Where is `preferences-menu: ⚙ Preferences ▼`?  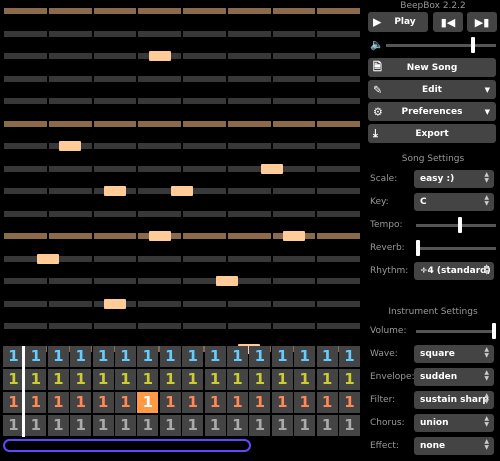 preferences-menu: ⚙ Preferences ▼ is located at coordinates (432, 111).